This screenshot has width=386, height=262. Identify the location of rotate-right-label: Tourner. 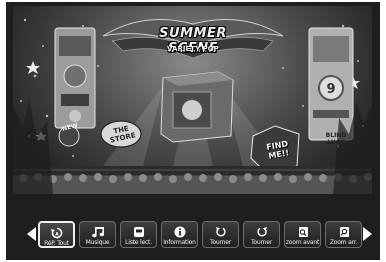
(261, 242).